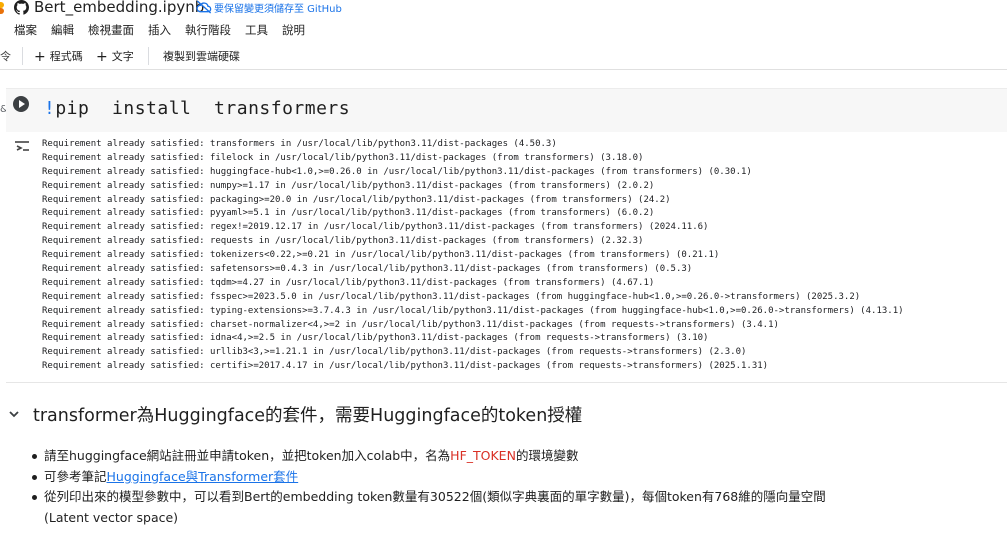 This screenshot has height=538, width=1007. What do you see at coordinates (430, 477) in the screenshot?
I see `list-item: 可參考筆記Huggingface與Transformer套件` at bounding box center [430, 477].